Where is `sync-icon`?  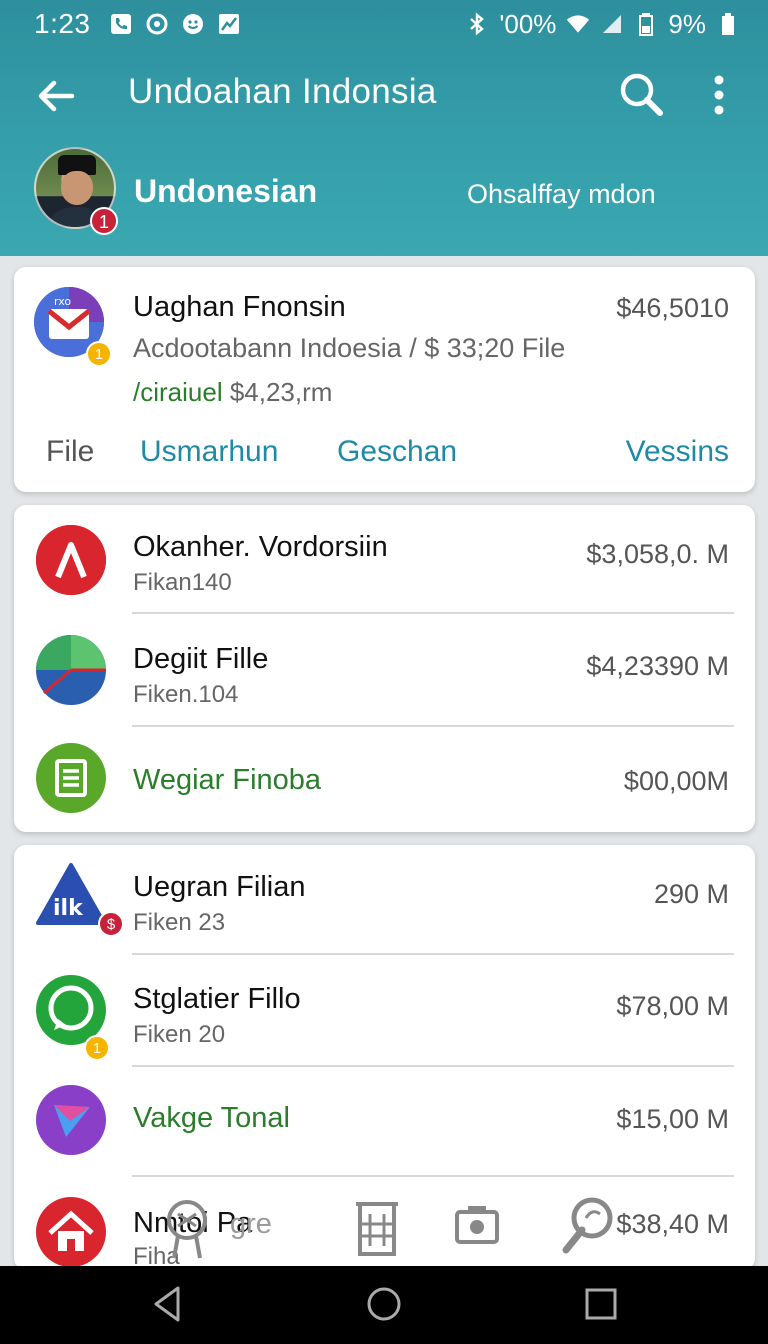
sync-icon is located at coordinates (157, 24).